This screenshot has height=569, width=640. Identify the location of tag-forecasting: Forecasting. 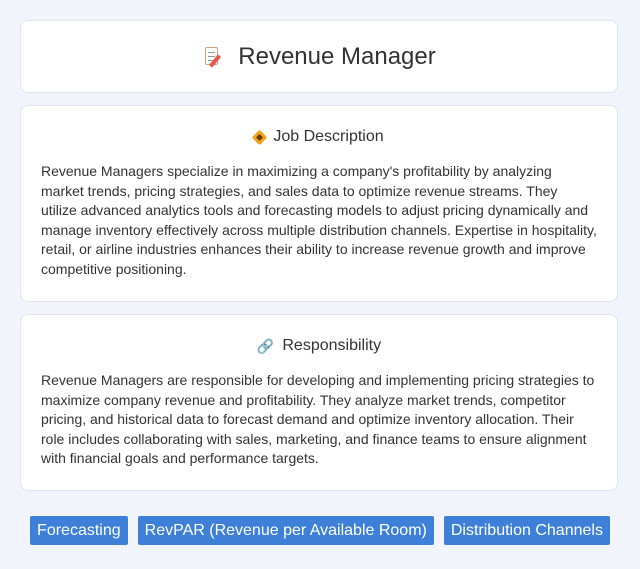
(79, 530).